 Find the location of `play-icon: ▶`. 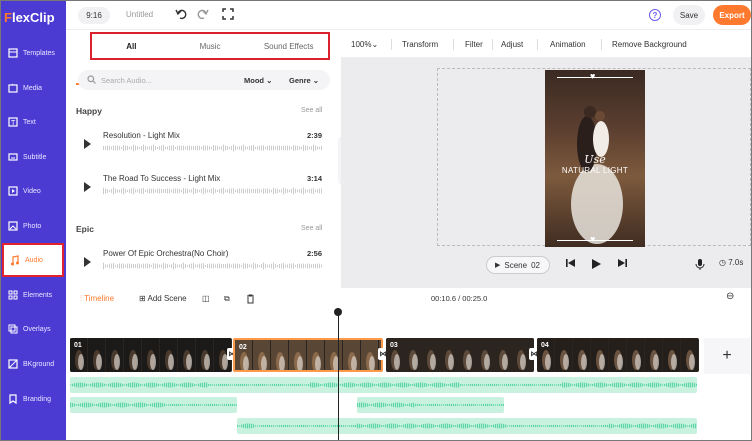

play-icon: ▶ is located at coordinates (498, 265).